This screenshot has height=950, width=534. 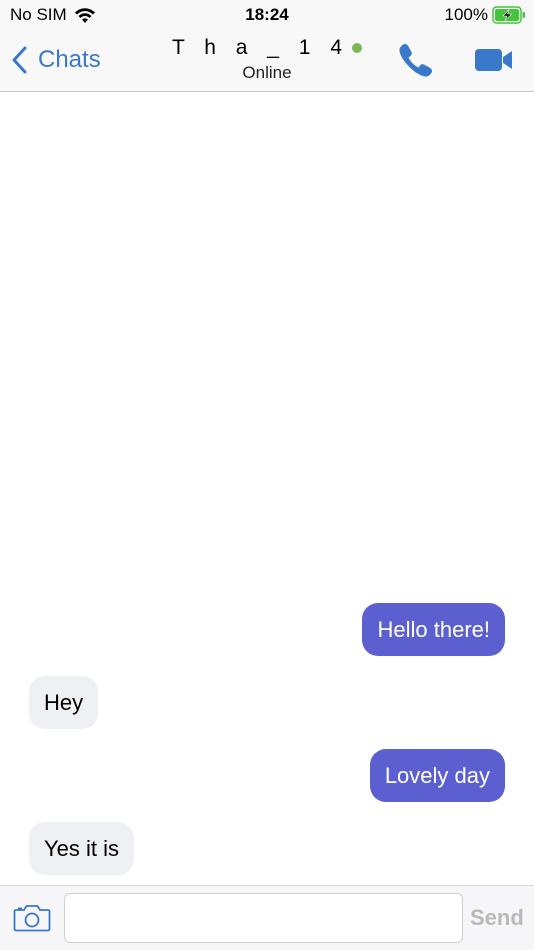 I want to click on camera-button, so click(x=32, y=918).